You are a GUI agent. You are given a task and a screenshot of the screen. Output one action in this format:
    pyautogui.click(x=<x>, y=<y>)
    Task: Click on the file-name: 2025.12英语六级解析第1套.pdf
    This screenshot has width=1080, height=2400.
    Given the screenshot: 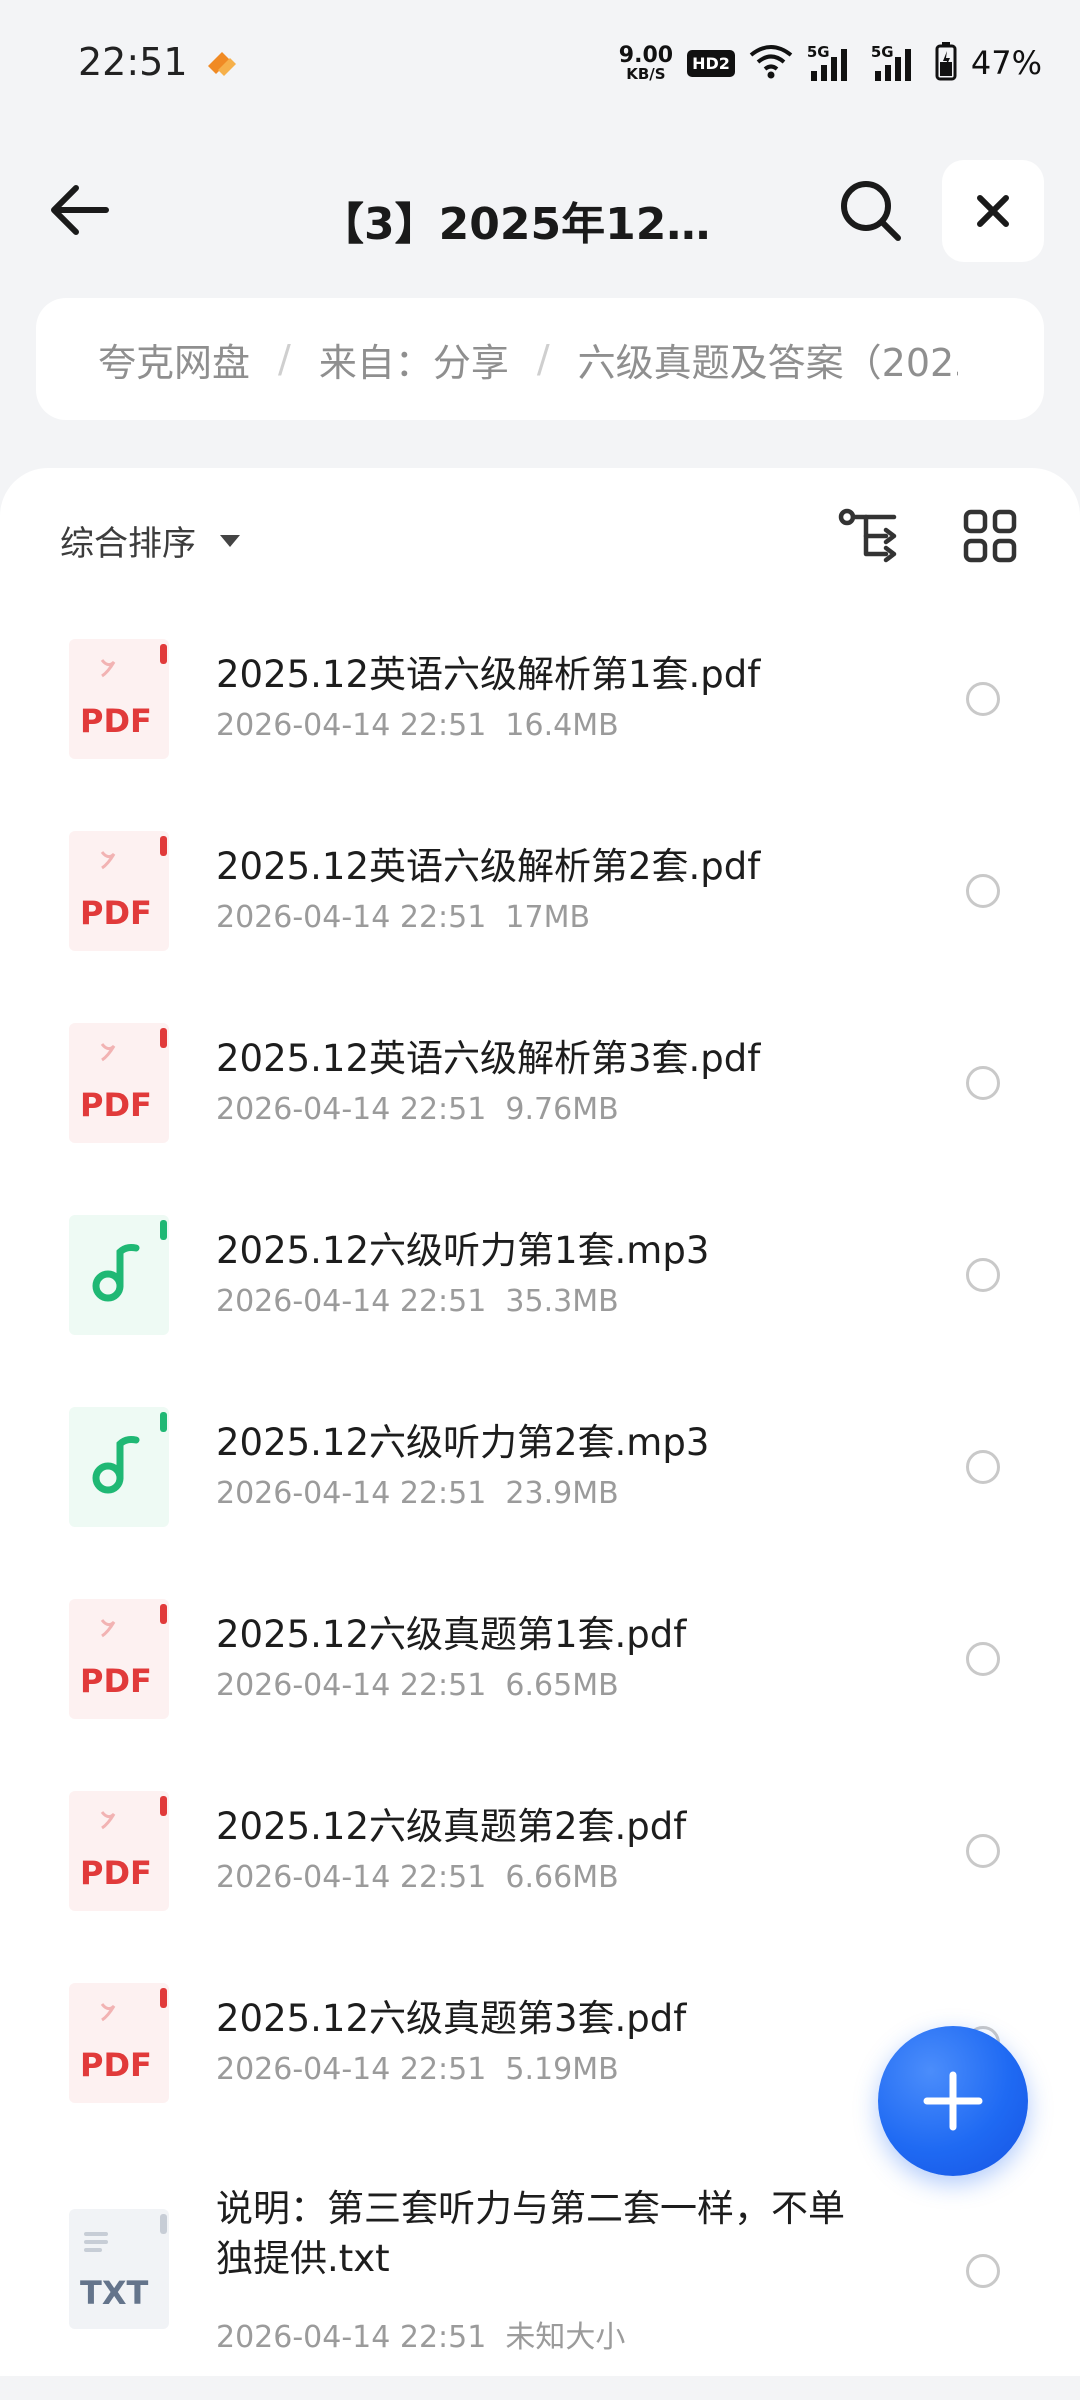 What is the action you would take?
    pyautogui.click(x=488, y=674)
    